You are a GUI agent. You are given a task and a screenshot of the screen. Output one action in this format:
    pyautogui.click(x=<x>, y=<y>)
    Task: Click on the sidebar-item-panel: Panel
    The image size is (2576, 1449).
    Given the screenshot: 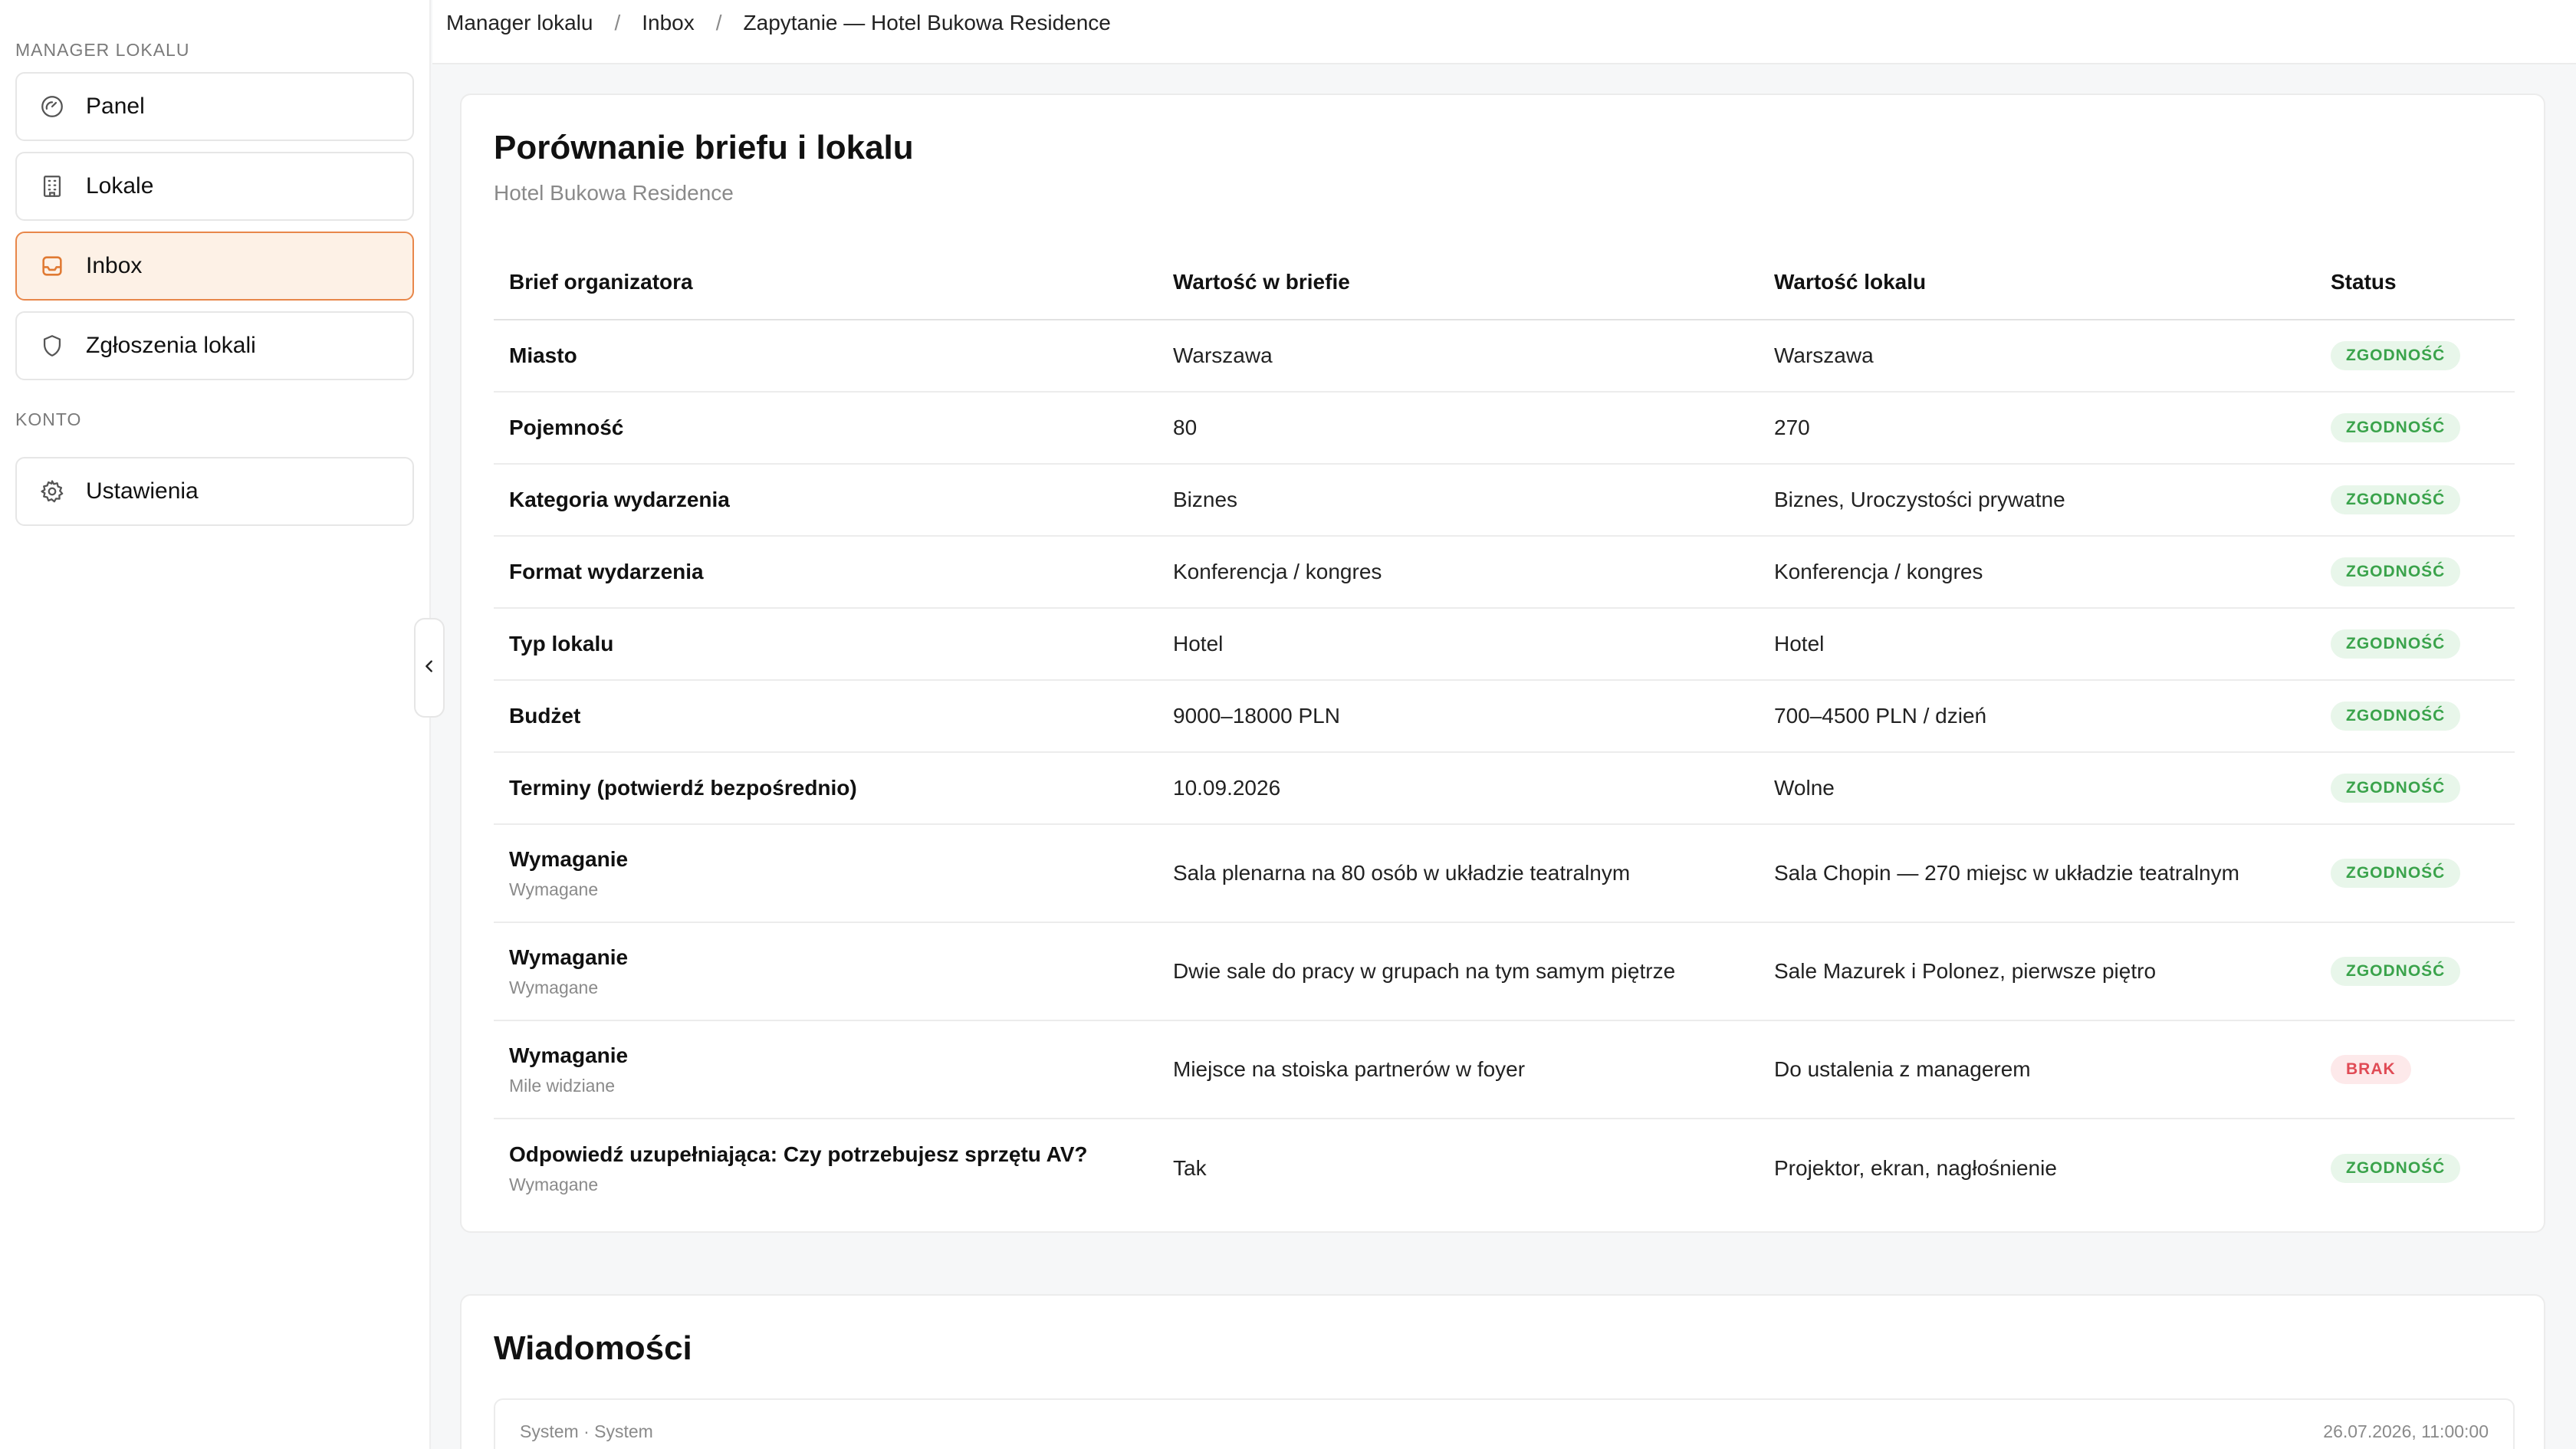 What is the action you would take?
    pyautogui.click(x=215, y=107)
    